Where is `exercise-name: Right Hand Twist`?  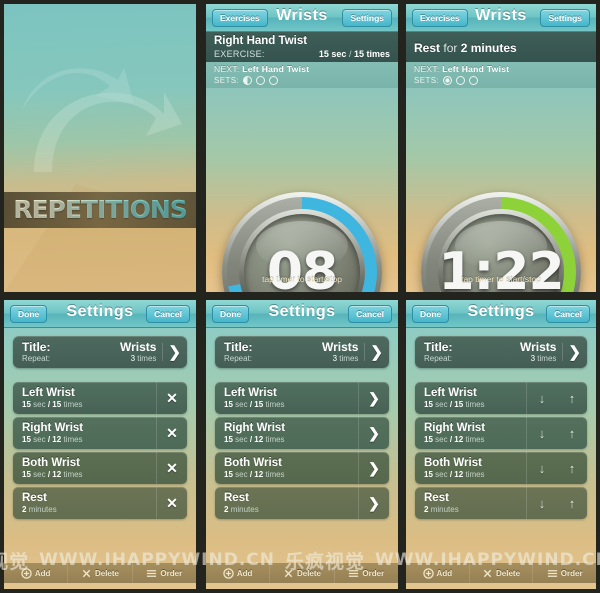
exercise-name: Right Hand Twist is located at coordinates (261, 41).